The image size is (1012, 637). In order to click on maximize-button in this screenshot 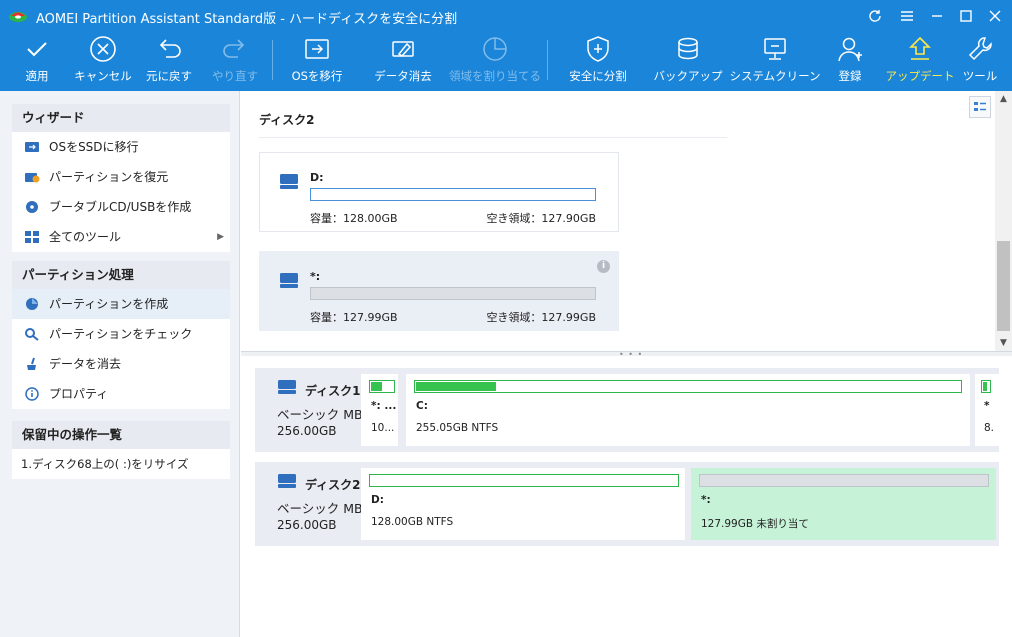, I will do `click(966, 16)`.